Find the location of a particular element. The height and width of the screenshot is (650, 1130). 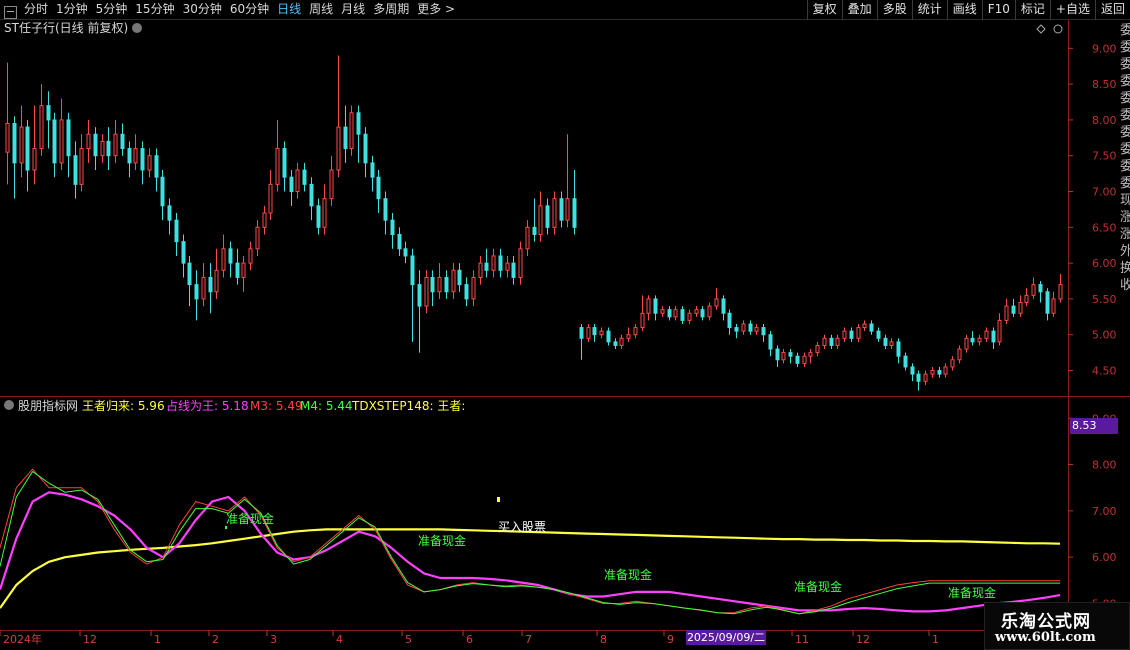

toolbar-button: 画线 is located at coordinates (964, 10).